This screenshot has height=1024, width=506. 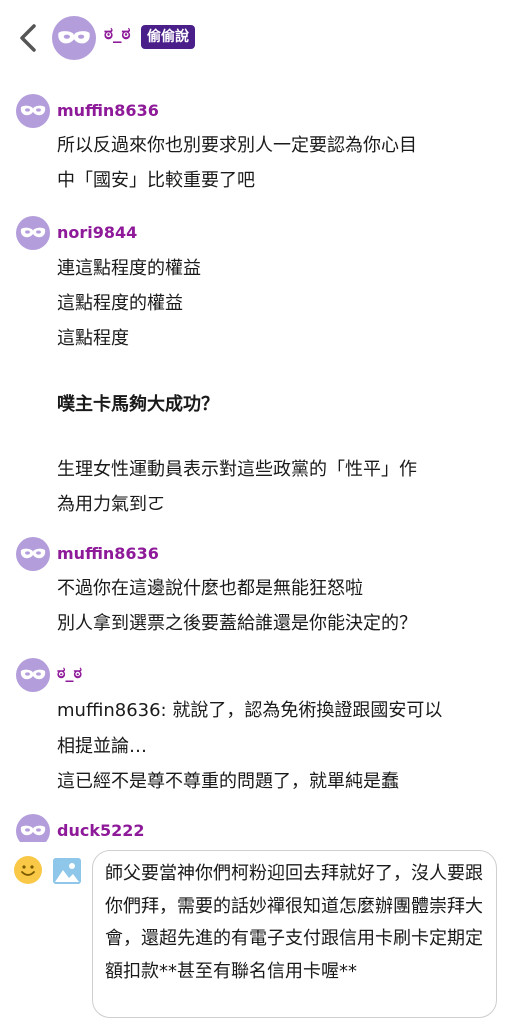 What do you see at coordinates (253, 38) in the screenshot?
I see `post-header: ಠ_ಠ 偷偷說` at bounding box center [253, 38].